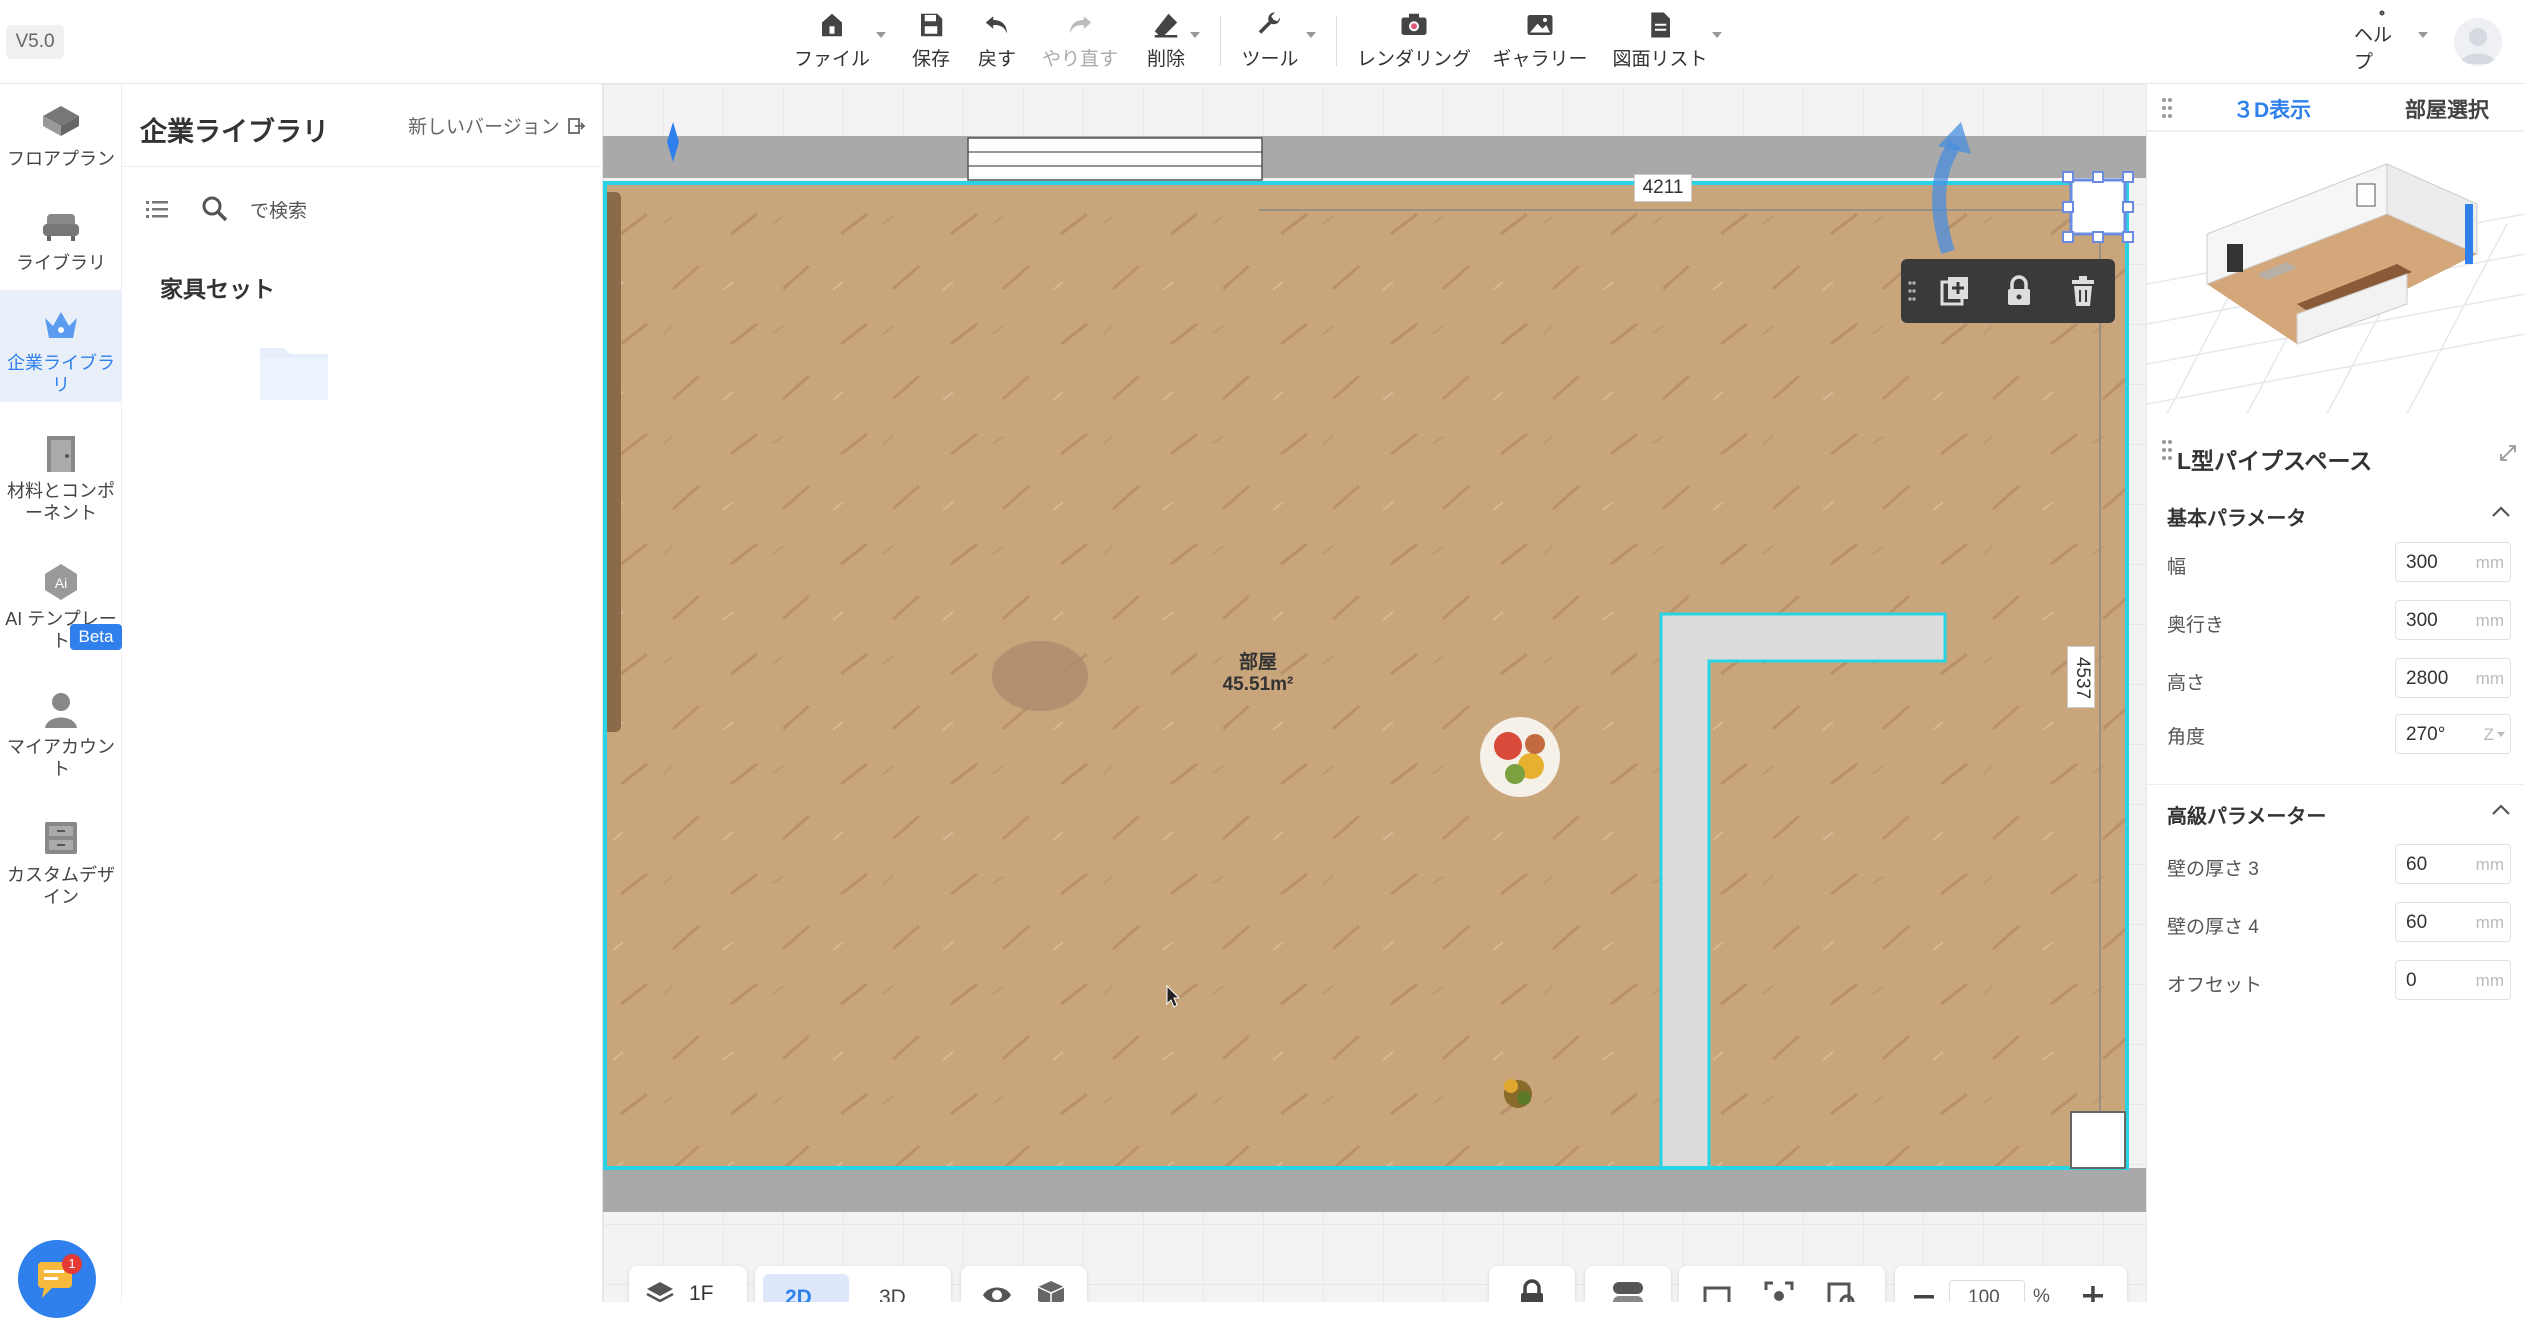 The image size is (2524, 1323). Describe the element at coordinates (2019, 291) in the screenshot. I see `lock-icon` at that location.